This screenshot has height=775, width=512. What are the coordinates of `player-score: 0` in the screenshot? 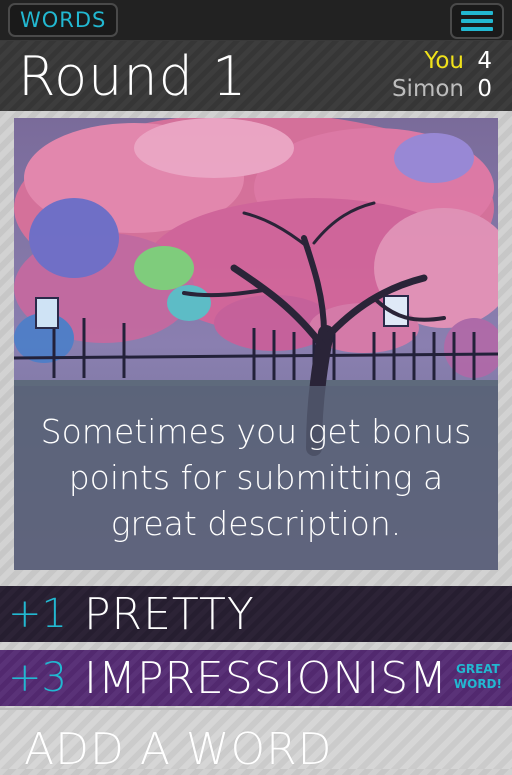 It's located at (484, 89).